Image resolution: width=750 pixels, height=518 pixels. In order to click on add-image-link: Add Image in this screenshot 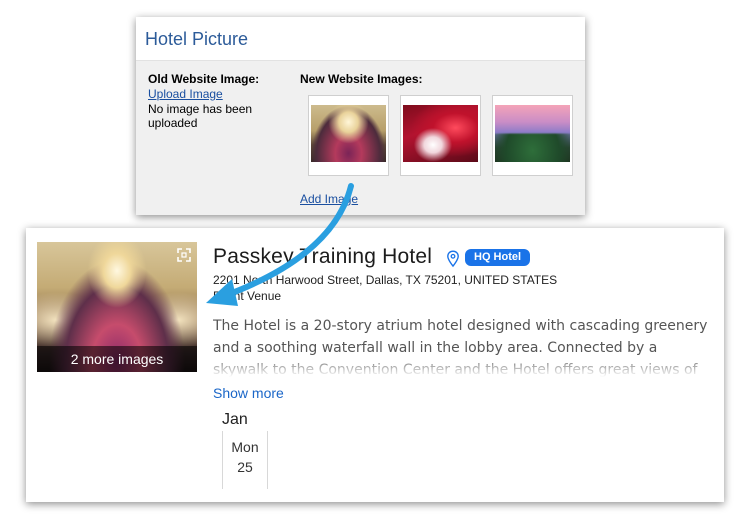, I will do `click(329, 199)`.